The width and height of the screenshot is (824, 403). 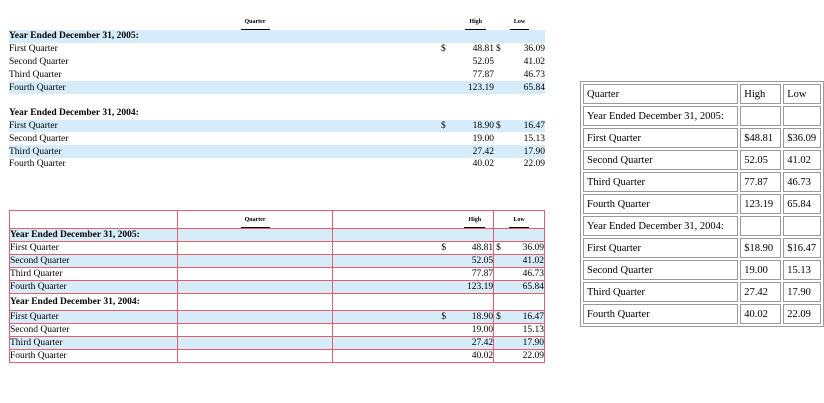 I want to click on high-cell: 19.00, so click(x=761, y=270).